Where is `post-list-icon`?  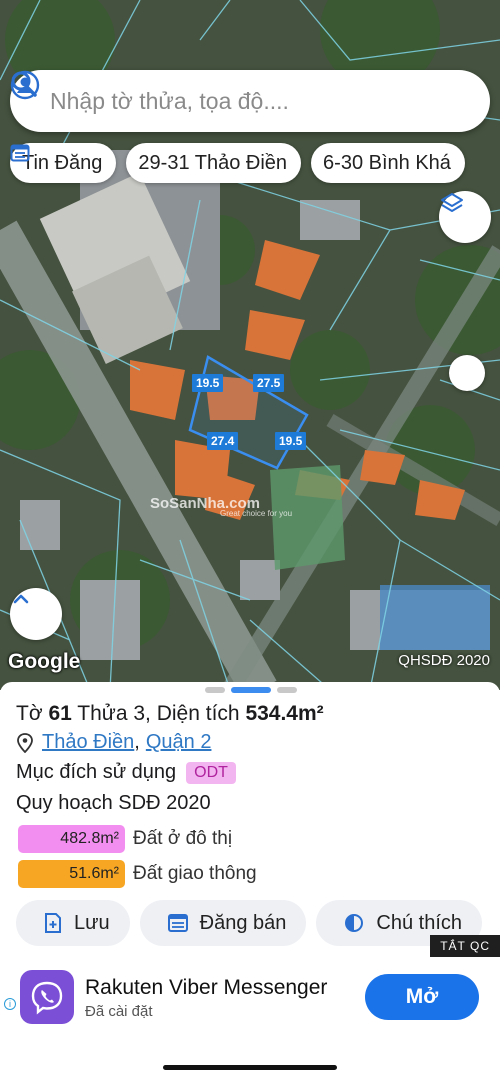
post-list-icon is located at coordinates (177, 923).